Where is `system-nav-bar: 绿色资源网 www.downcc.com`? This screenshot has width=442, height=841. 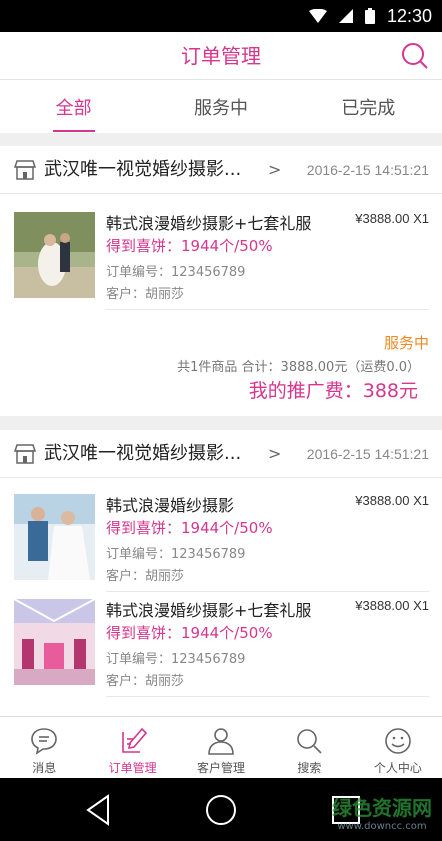
system-nav-bar: 绿色资源网 www.downcc.com is located at coordinates (221, 809).